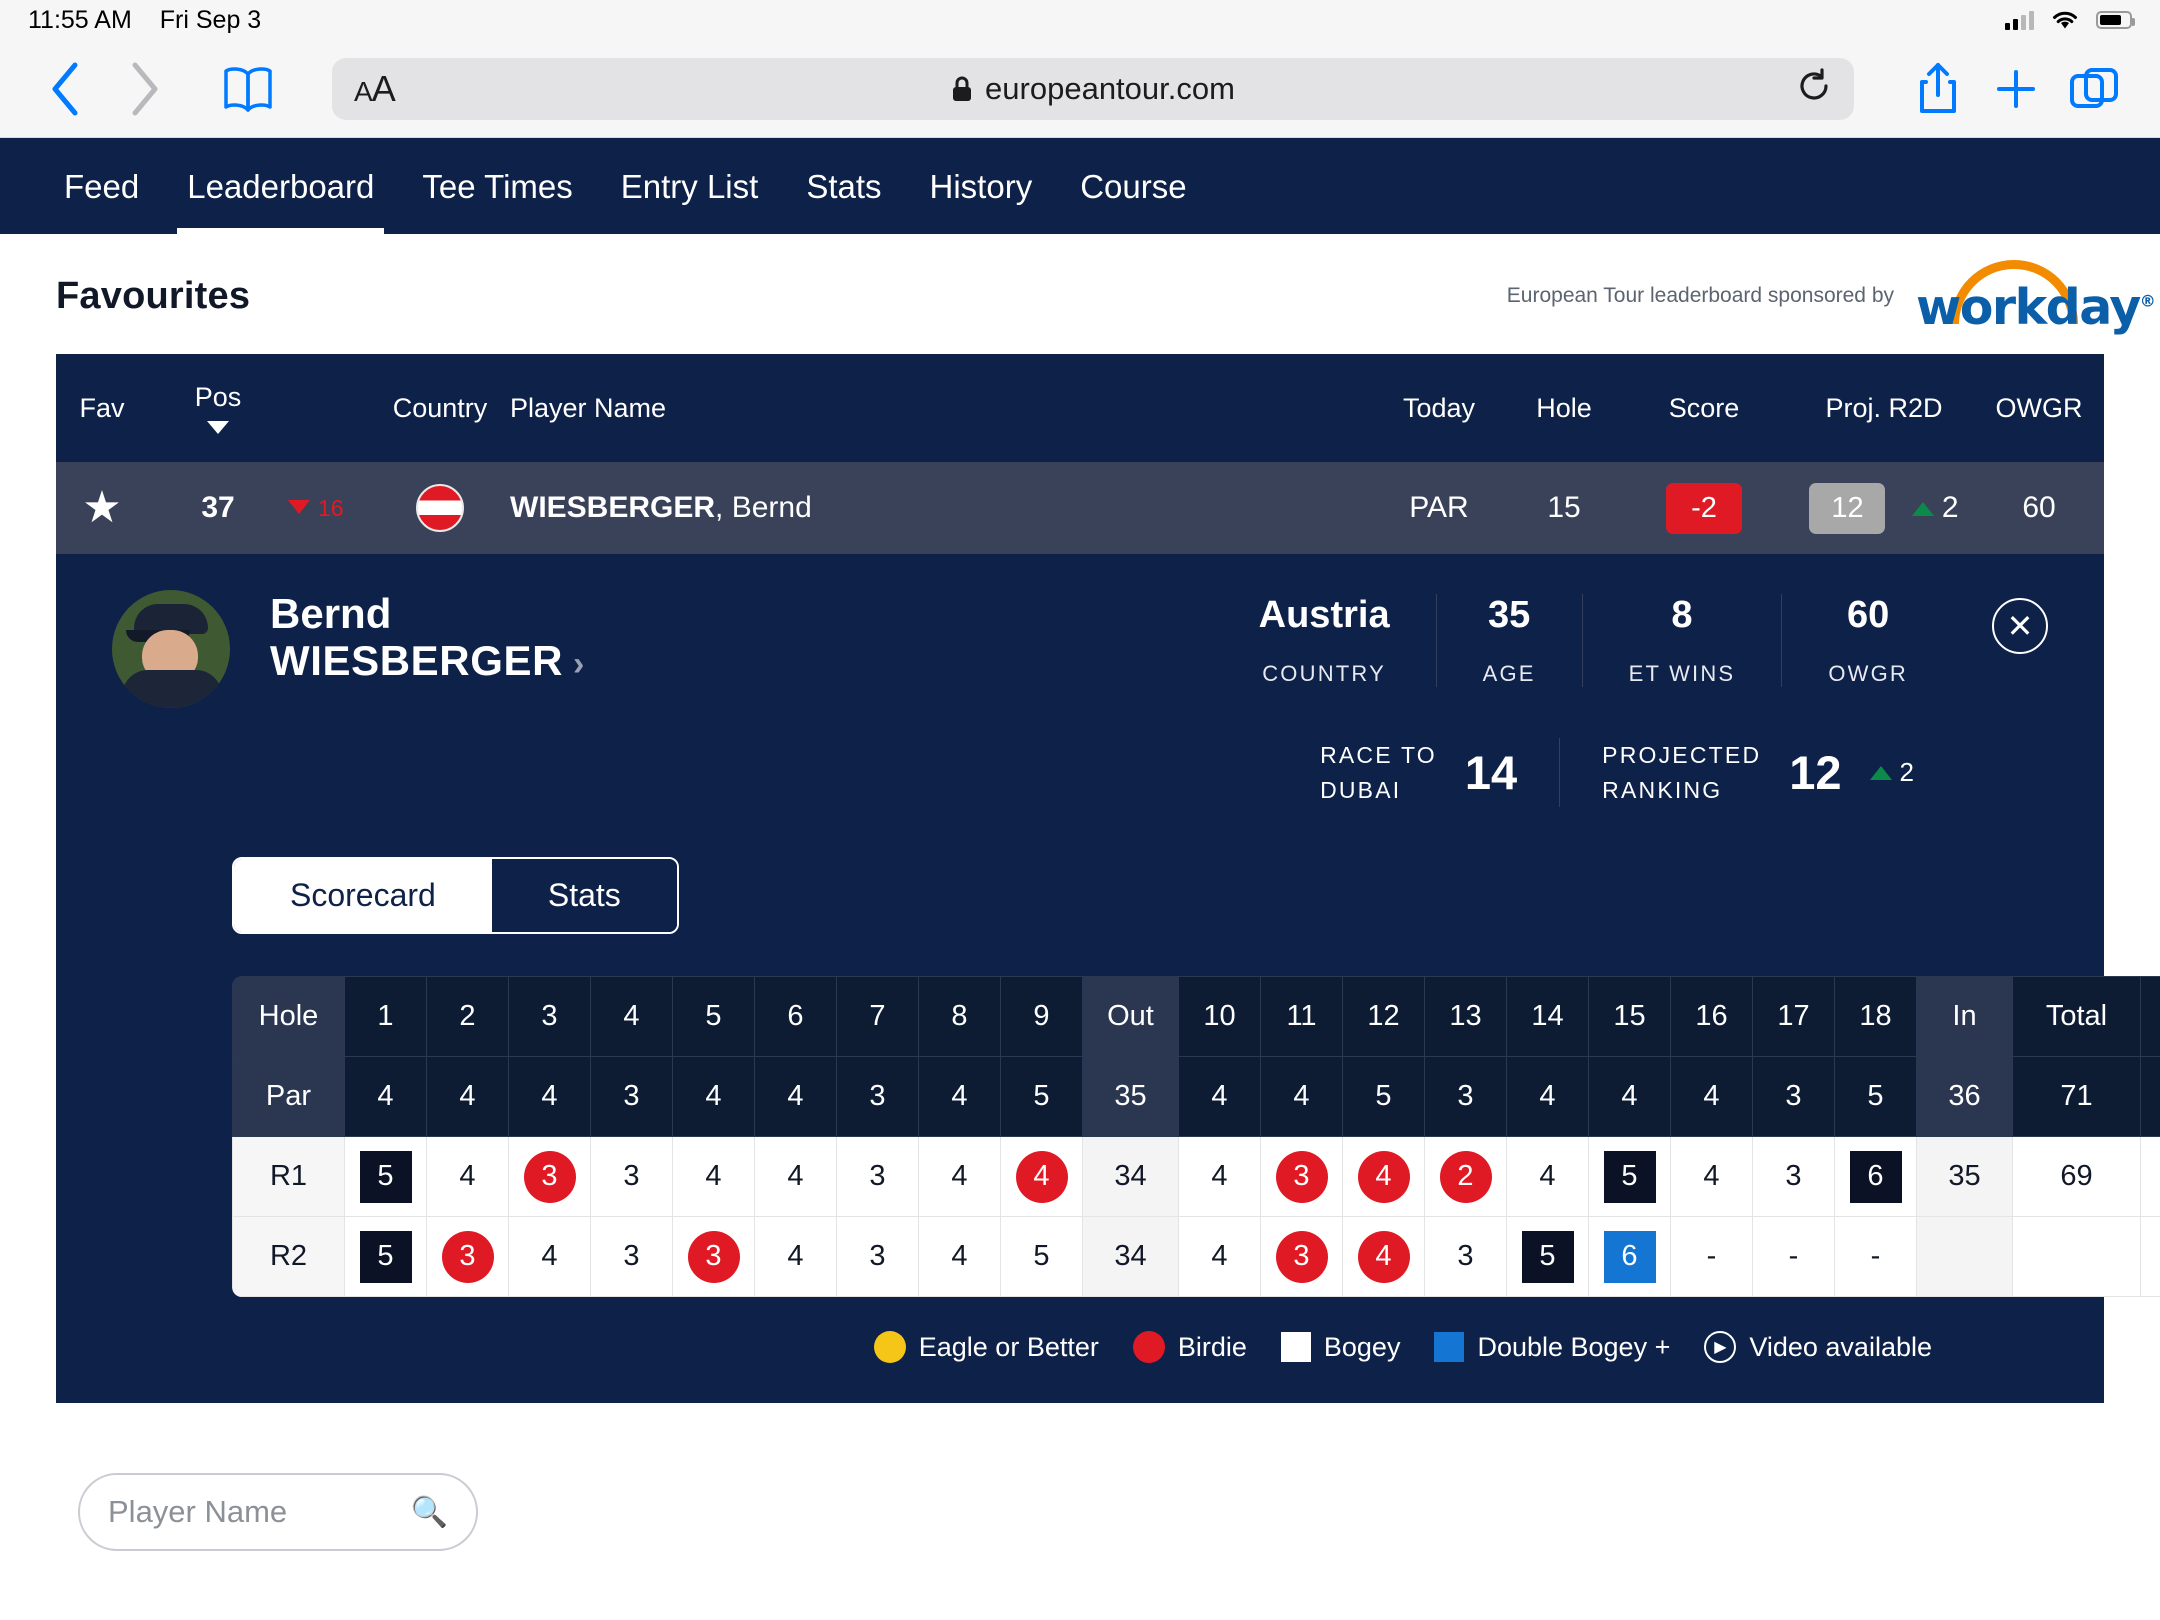 This screenshot has width=2160, height=1620. What do you see at coordinates (889, 1347) in the screenshot?
I see `eagle-yellow-circle-icon` at bounding box center [889, 1347].